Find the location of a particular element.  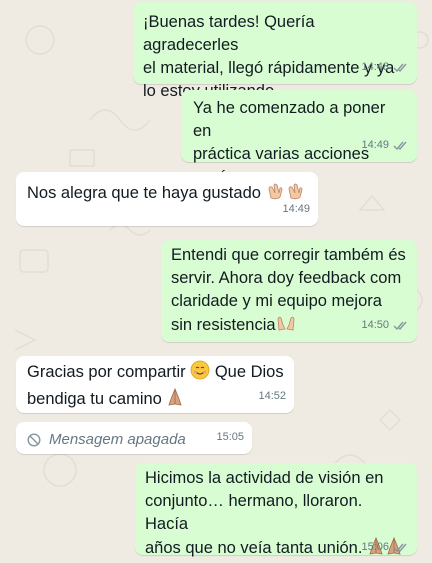

raising-hands-emoji is located at coordinates (286, 326).